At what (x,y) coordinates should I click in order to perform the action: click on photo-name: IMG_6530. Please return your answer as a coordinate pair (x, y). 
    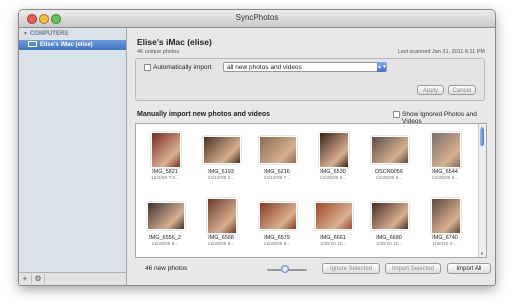
    Looking at the image, I should click on (333, 172).